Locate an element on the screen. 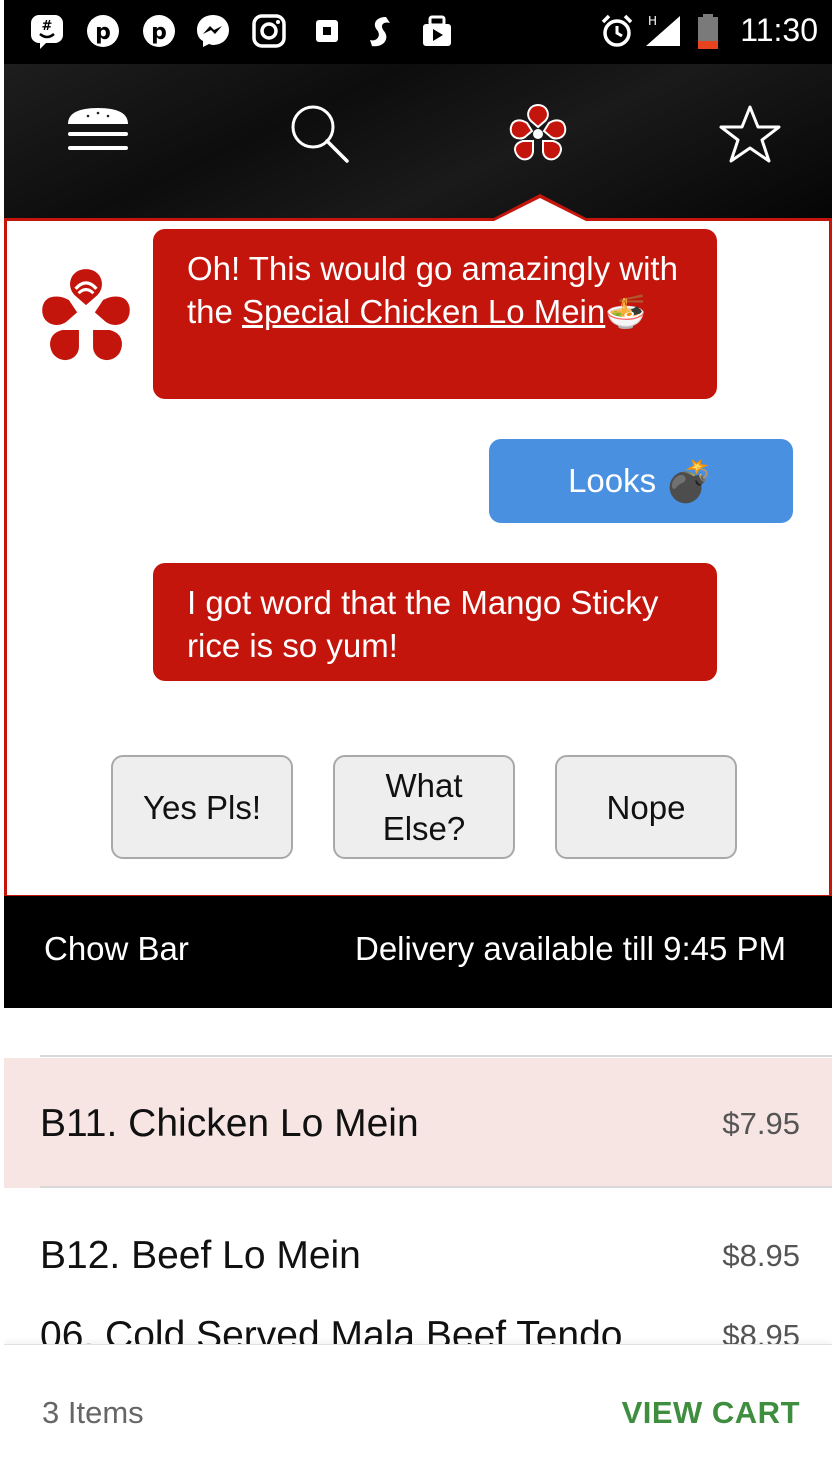 Image resolution: width=836 pixels, height=1480 pixels. instagram-icon is located at coordinates (269, 31).